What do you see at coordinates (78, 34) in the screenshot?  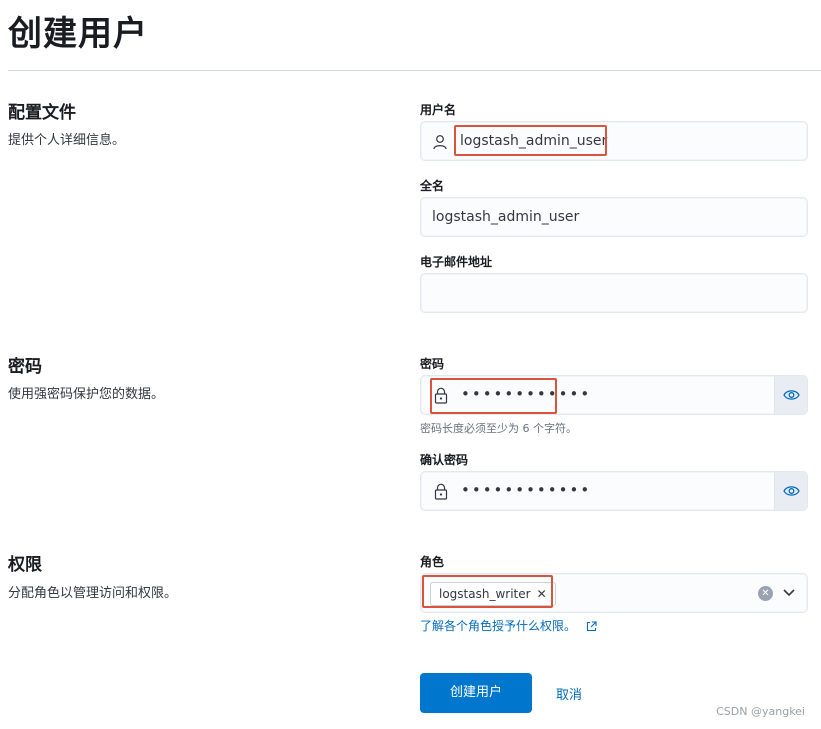 I see `page-title: 创建用户` at bounding box center [78, 34].